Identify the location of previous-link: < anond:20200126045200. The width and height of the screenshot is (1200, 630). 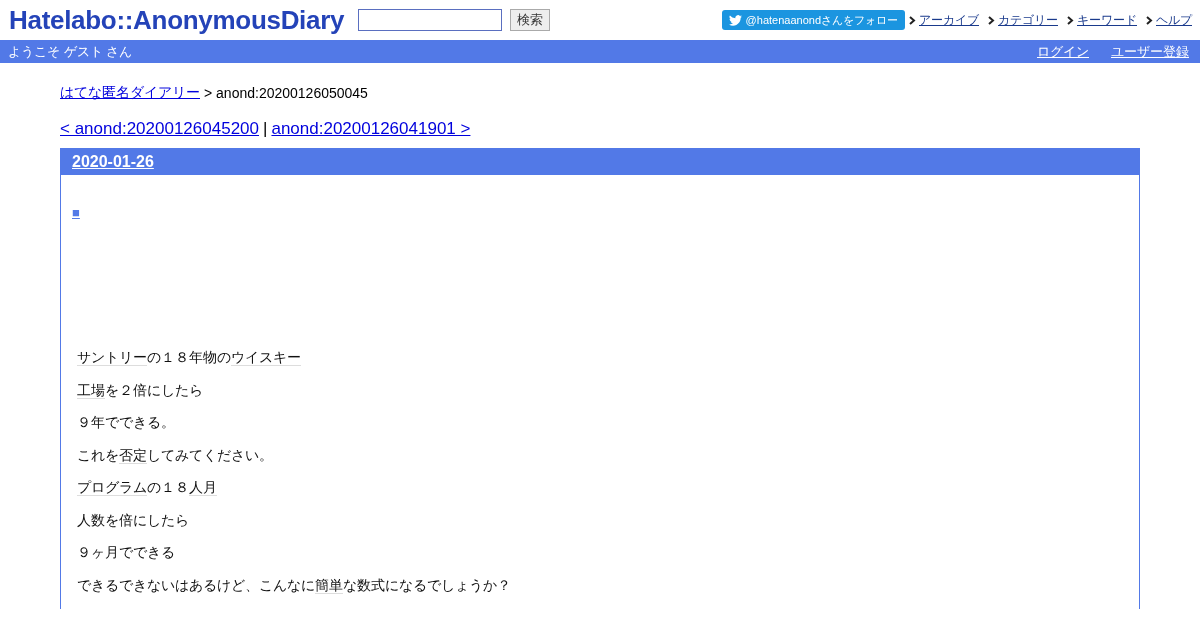
(159, 129).